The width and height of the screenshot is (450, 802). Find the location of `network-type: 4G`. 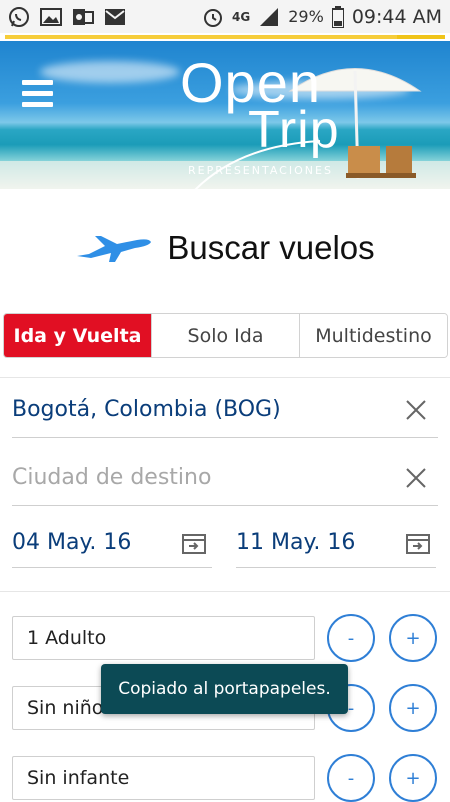

network-type: 4G is located at coordinates (241, 16).